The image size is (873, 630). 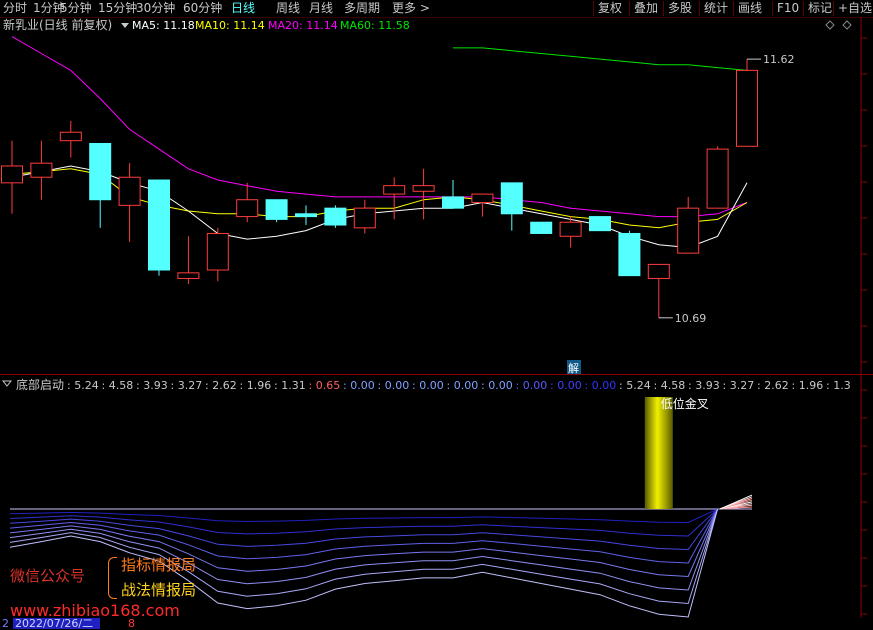 What do you see at coordinates (691, 318) in the screenshot?
I see `low-price-label: 10.69` at bounding box center [691, 318].